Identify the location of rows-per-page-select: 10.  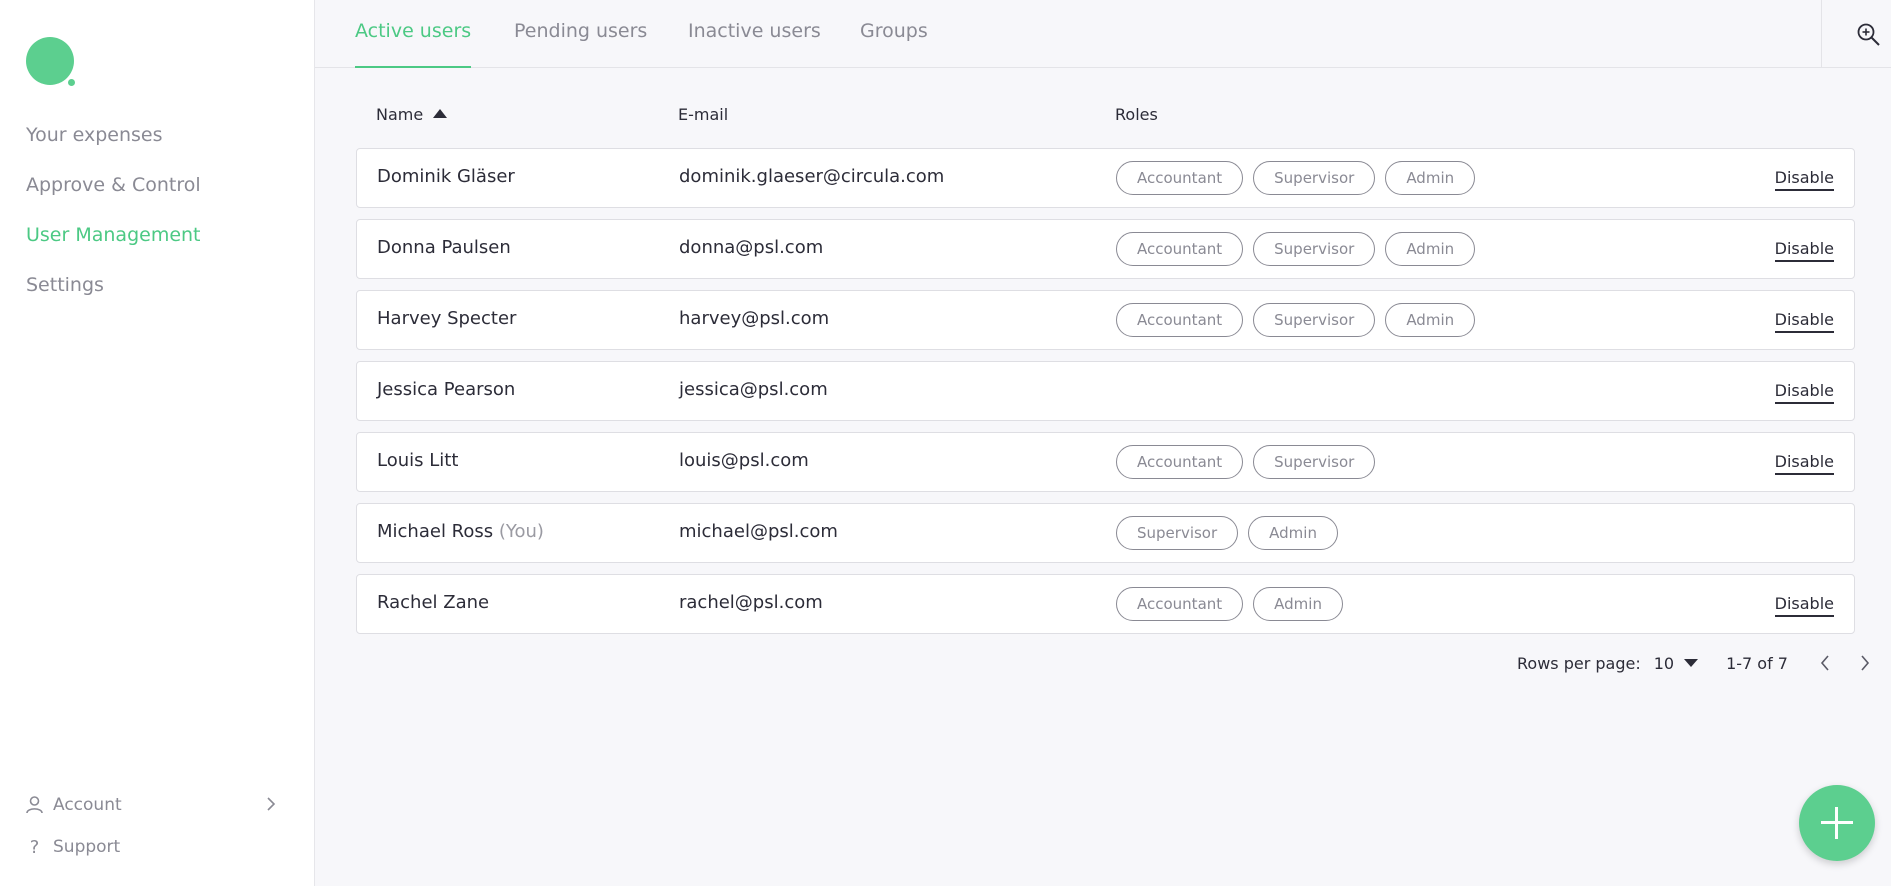
(1676, 663).